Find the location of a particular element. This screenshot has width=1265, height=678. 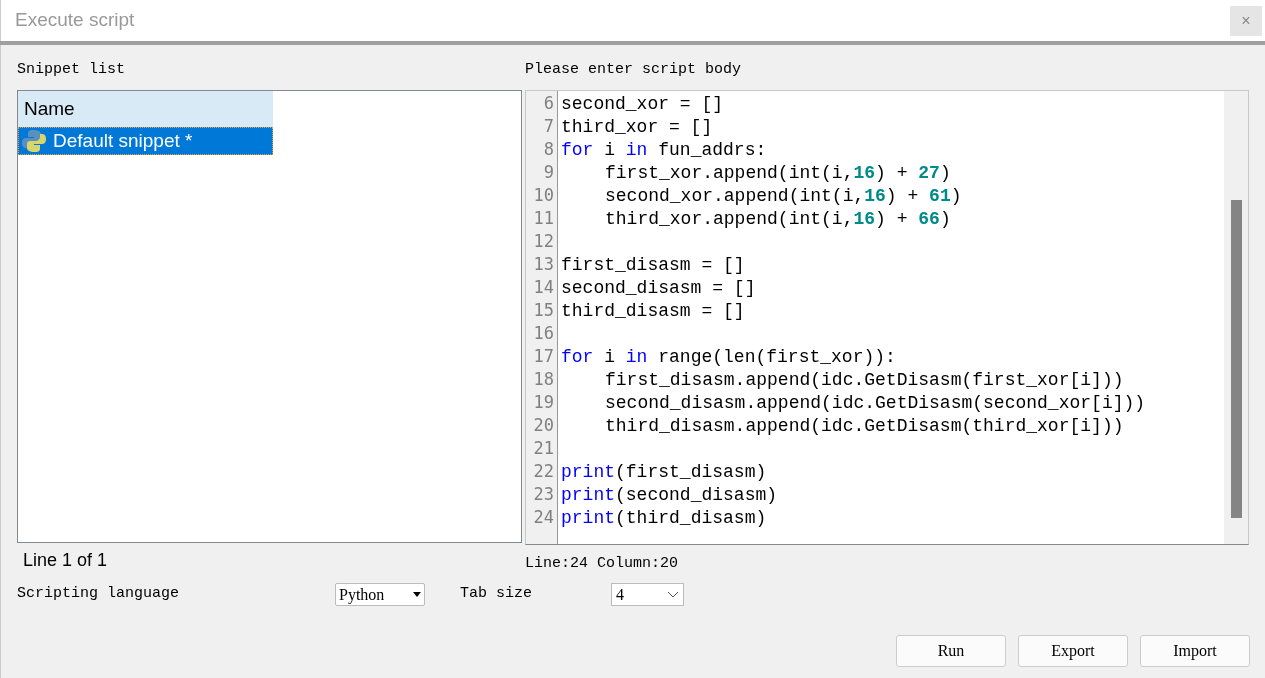

caret-icon is located at coordinates (417, 594).